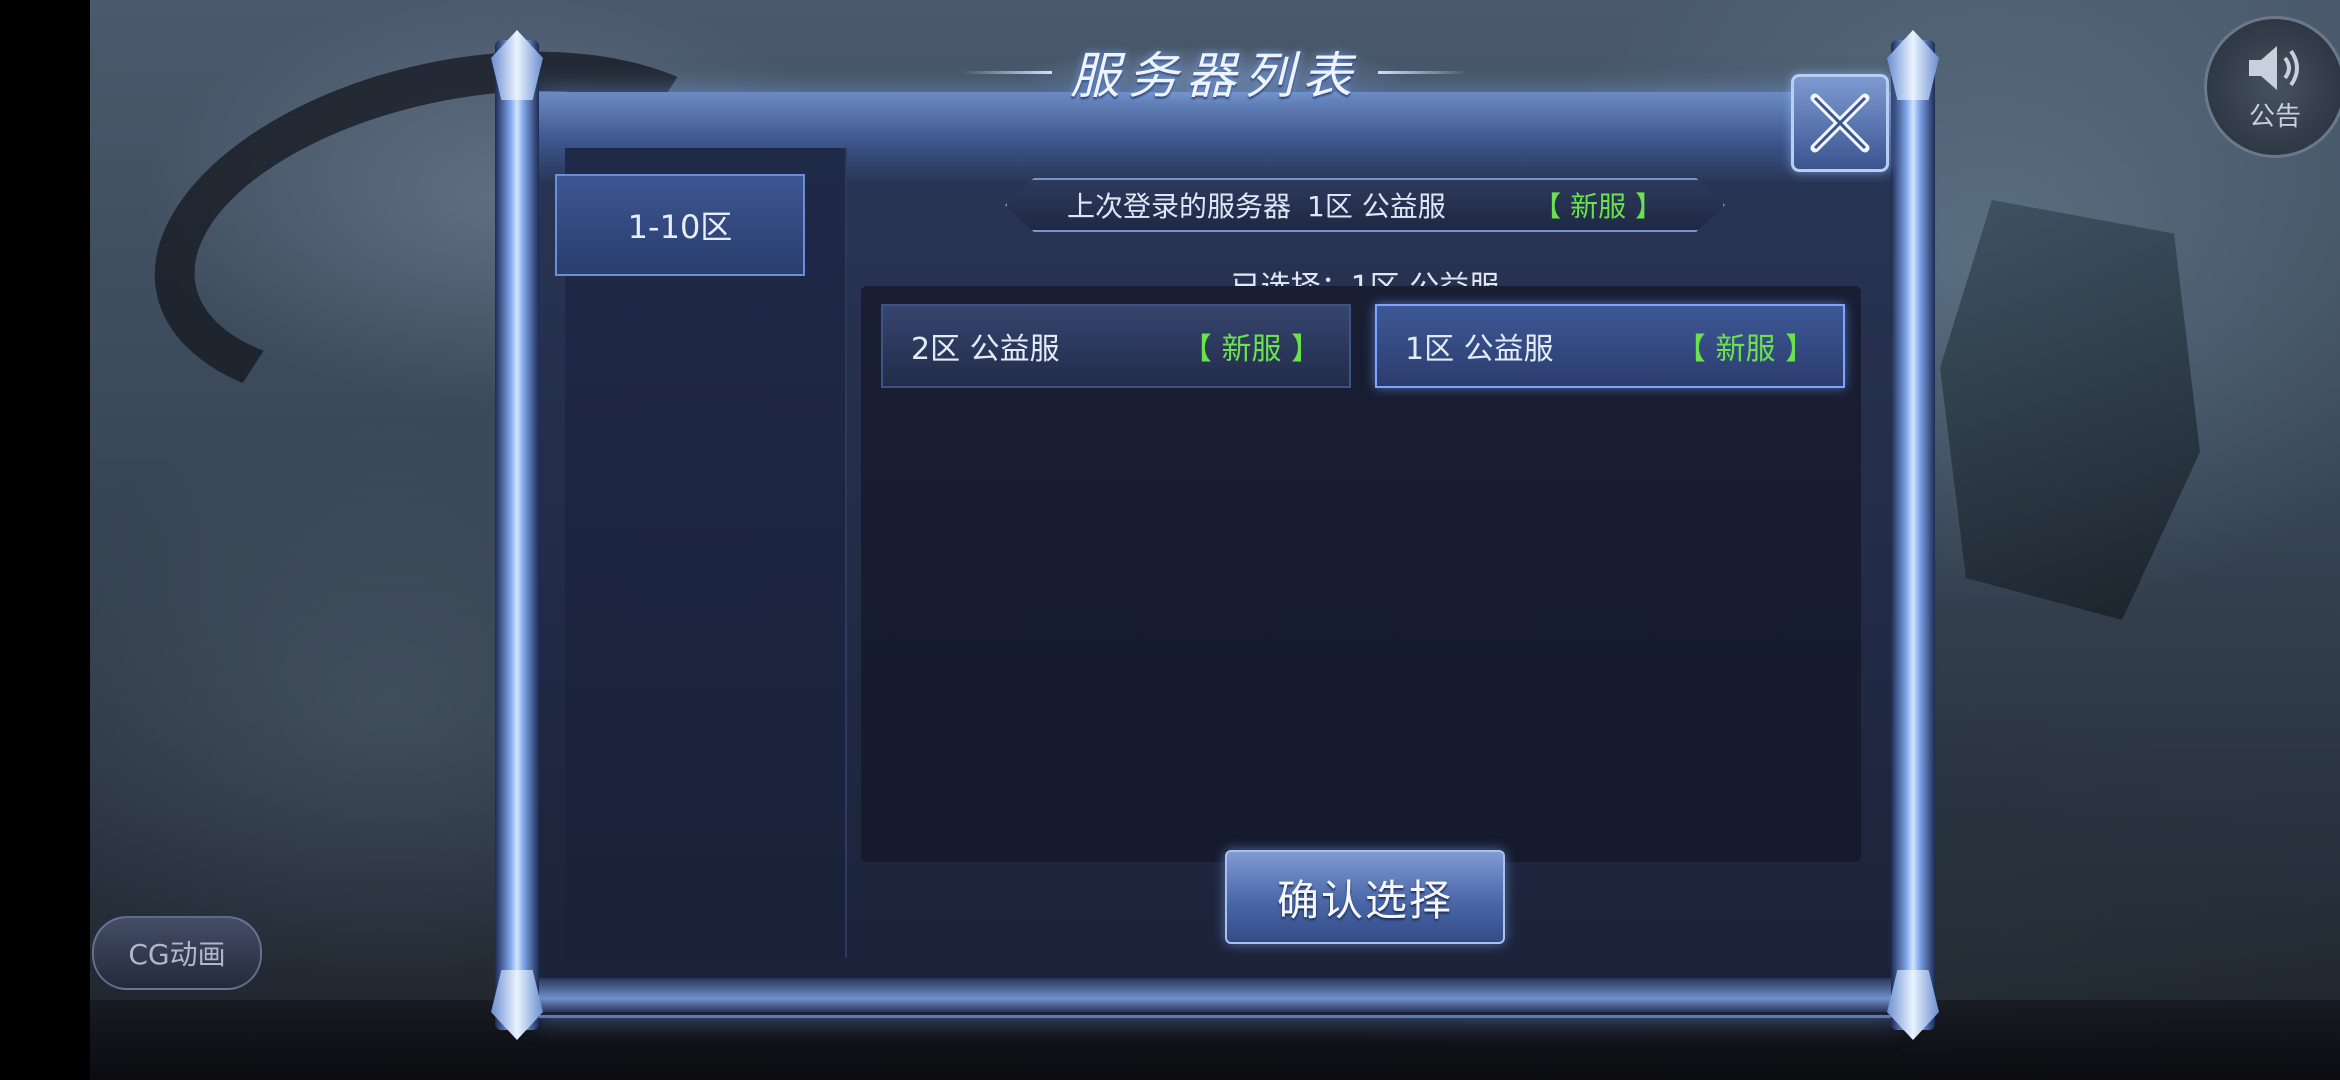 This screenshot has height=1080, width=2340. What do you see at coordinates (2274, 116) in the screenshot?
I see `announcement-label: 公告` at bounding box center [2274, 116].